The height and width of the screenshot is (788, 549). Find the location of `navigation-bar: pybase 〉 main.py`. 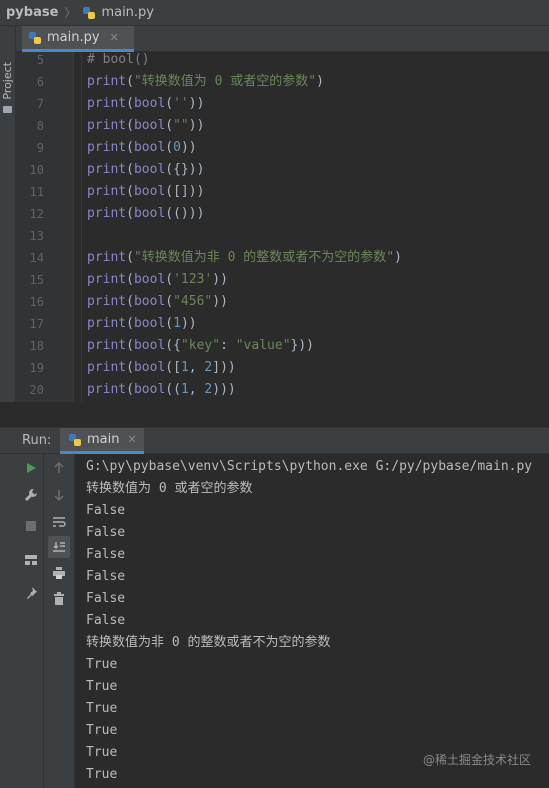

navigation-bar: pybase 〉 main.py is located at coordinates (274, 13).